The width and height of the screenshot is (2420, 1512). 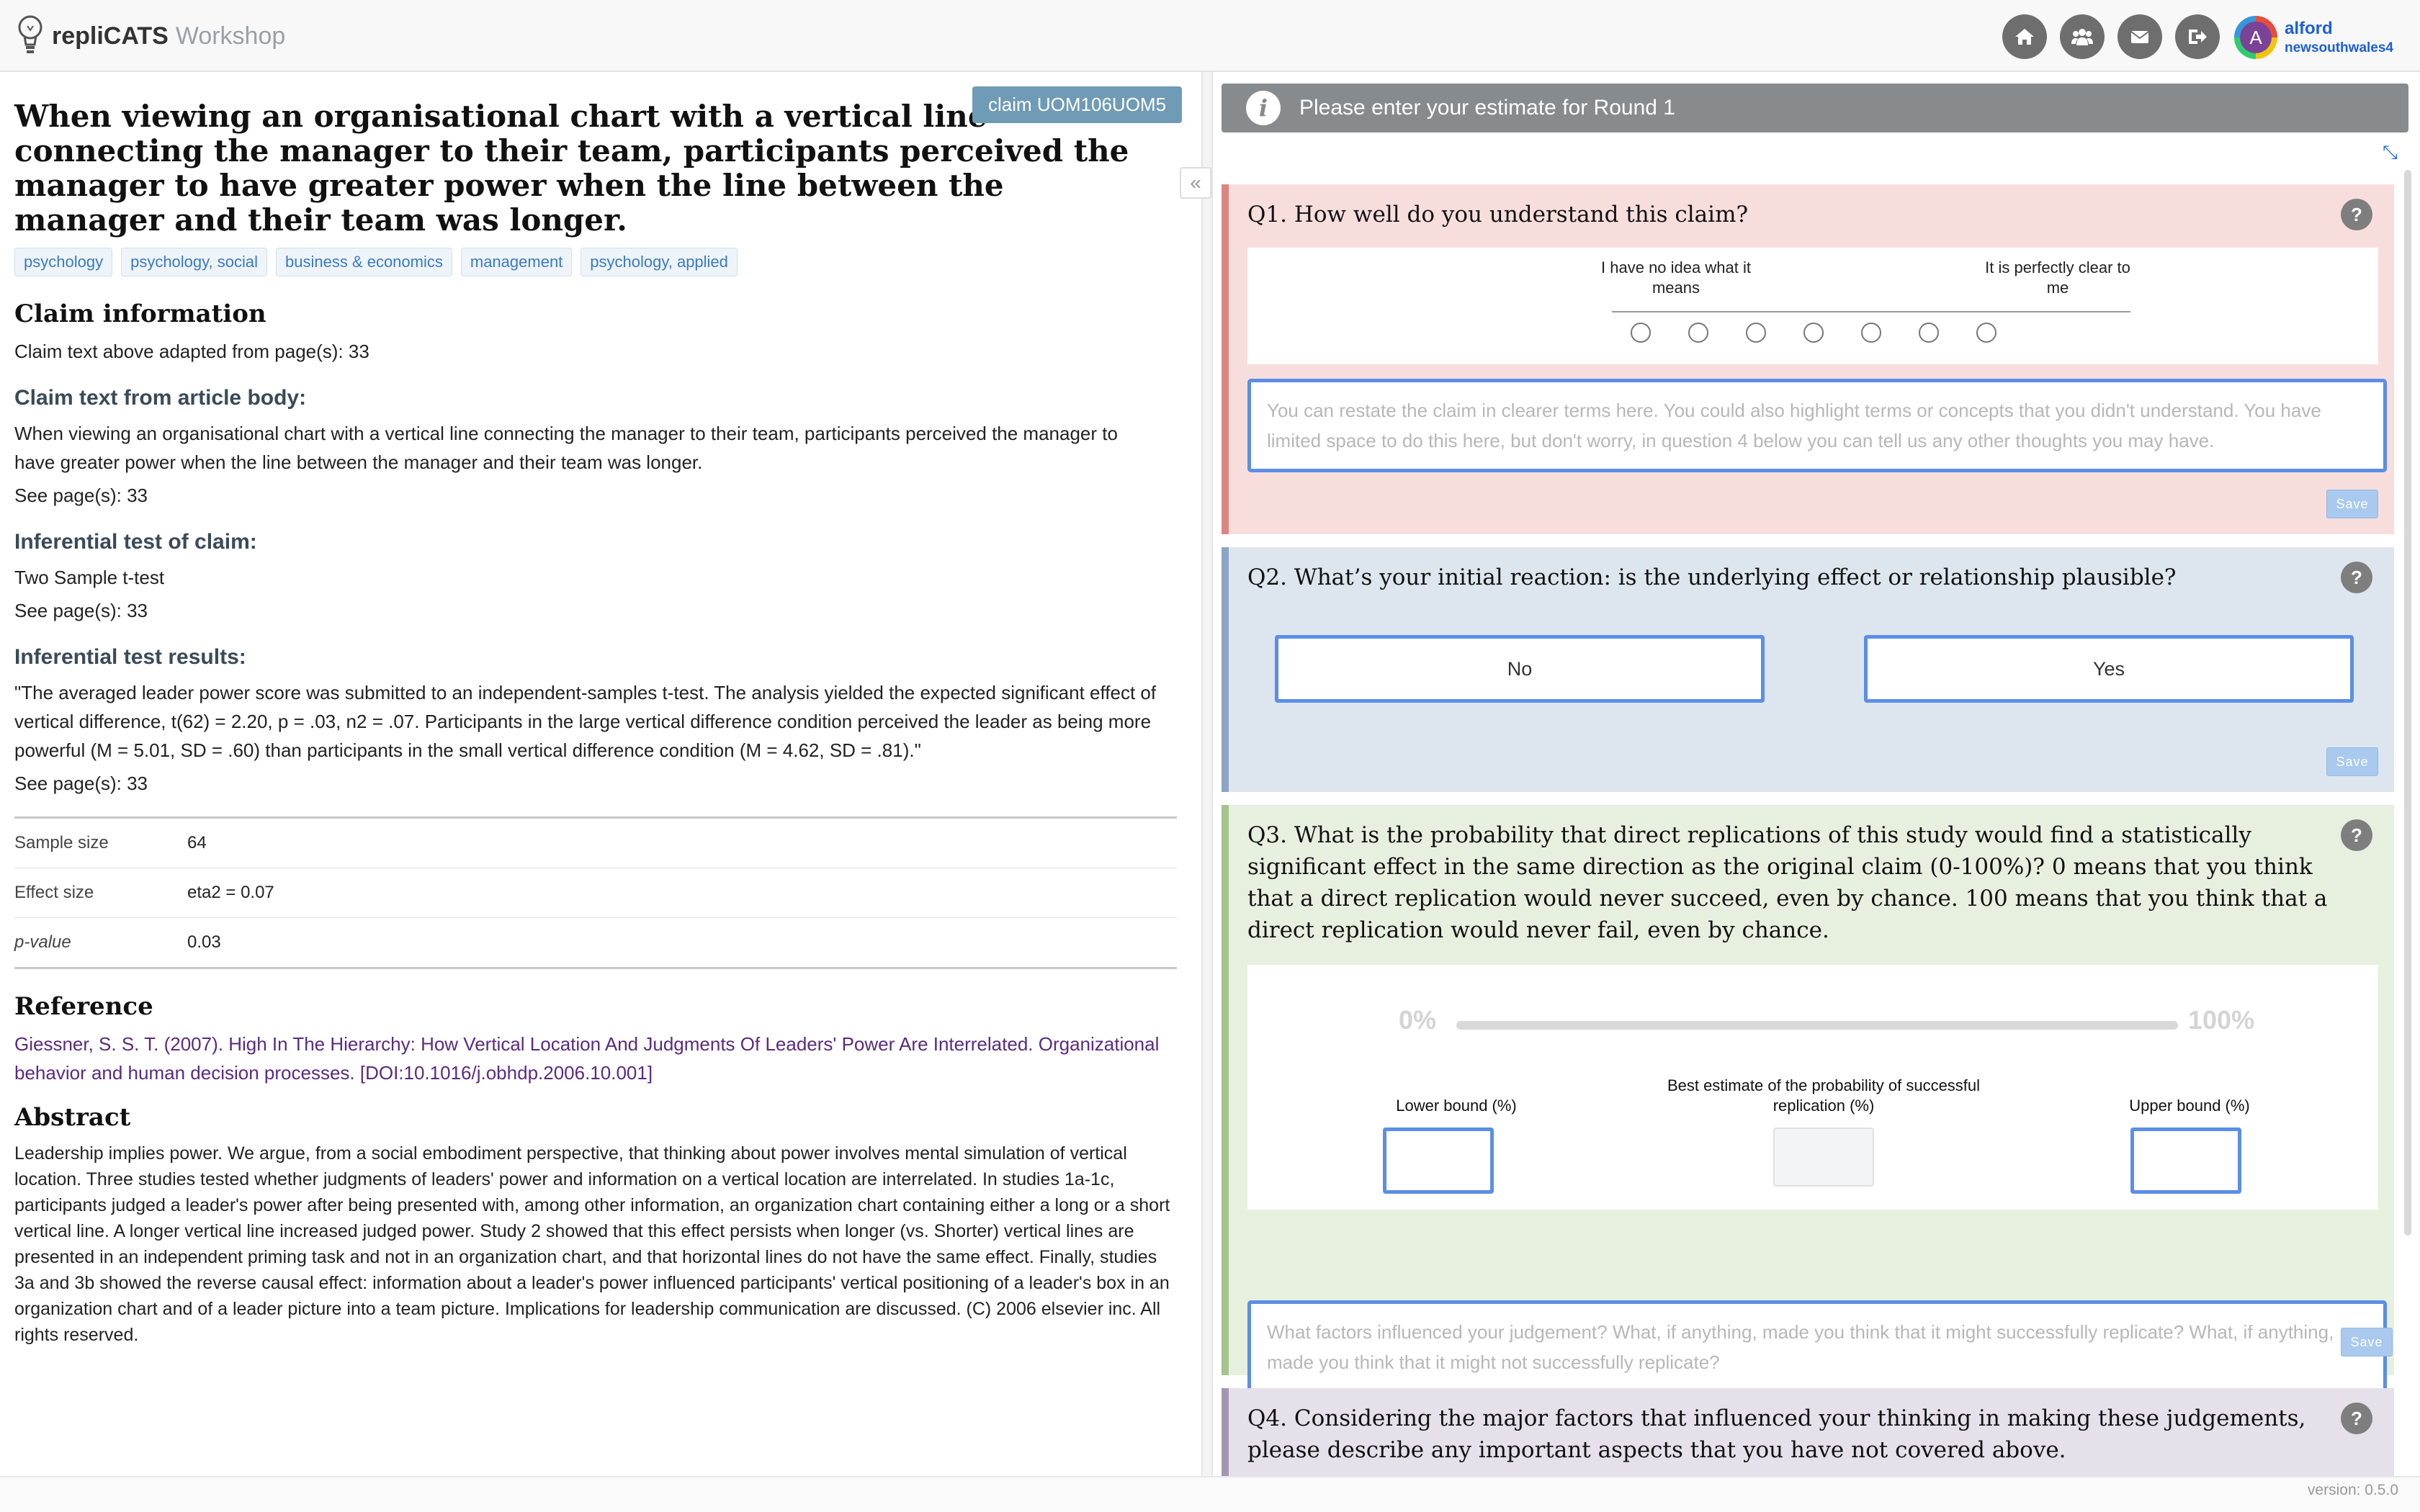 I want to click on q1-save-button: Save, so click(x=2352, y=504).